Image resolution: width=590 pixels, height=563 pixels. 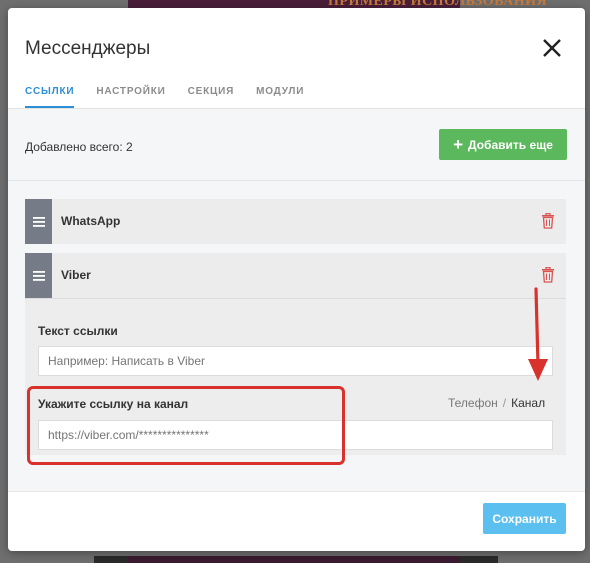 I want to click on close-button, so click(x=552, y=48).